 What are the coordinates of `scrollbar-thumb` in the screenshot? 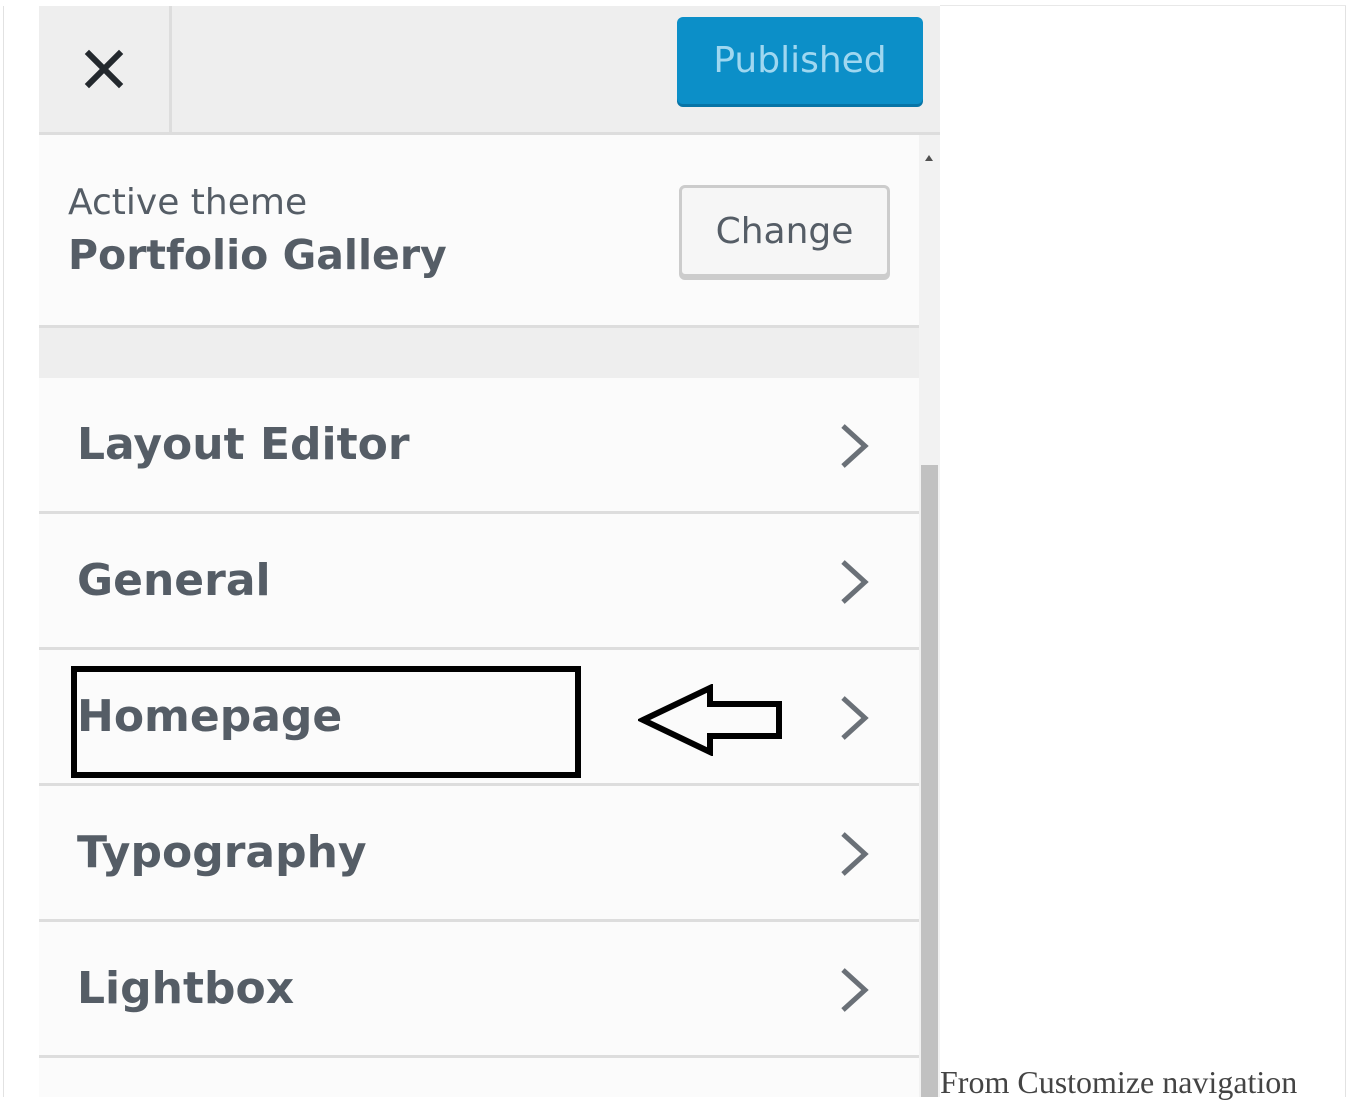 It's located at (929, 781).